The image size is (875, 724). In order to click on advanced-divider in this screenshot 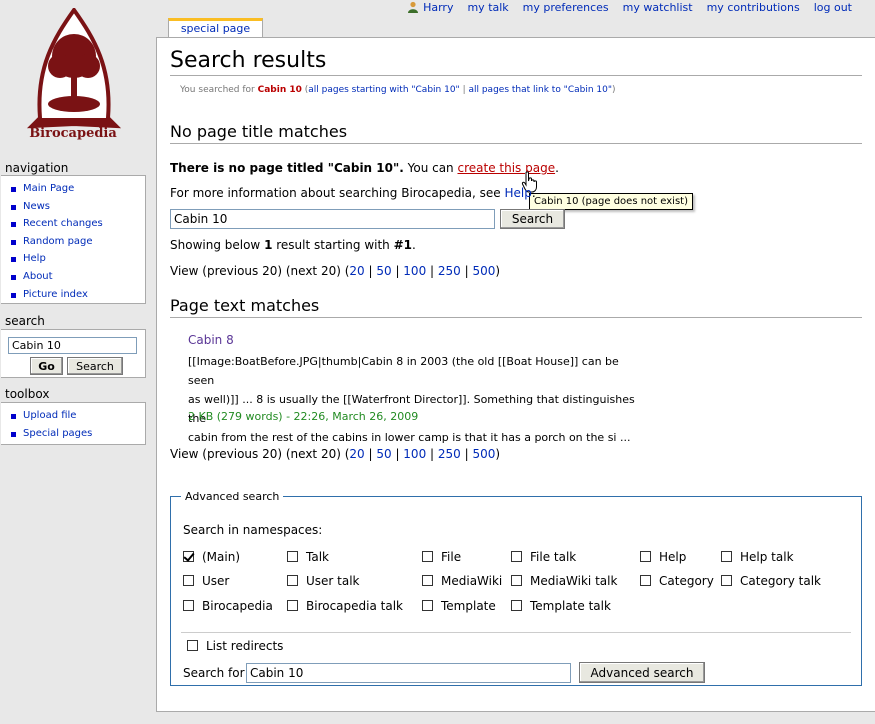, I will do `click(516, 632)`.